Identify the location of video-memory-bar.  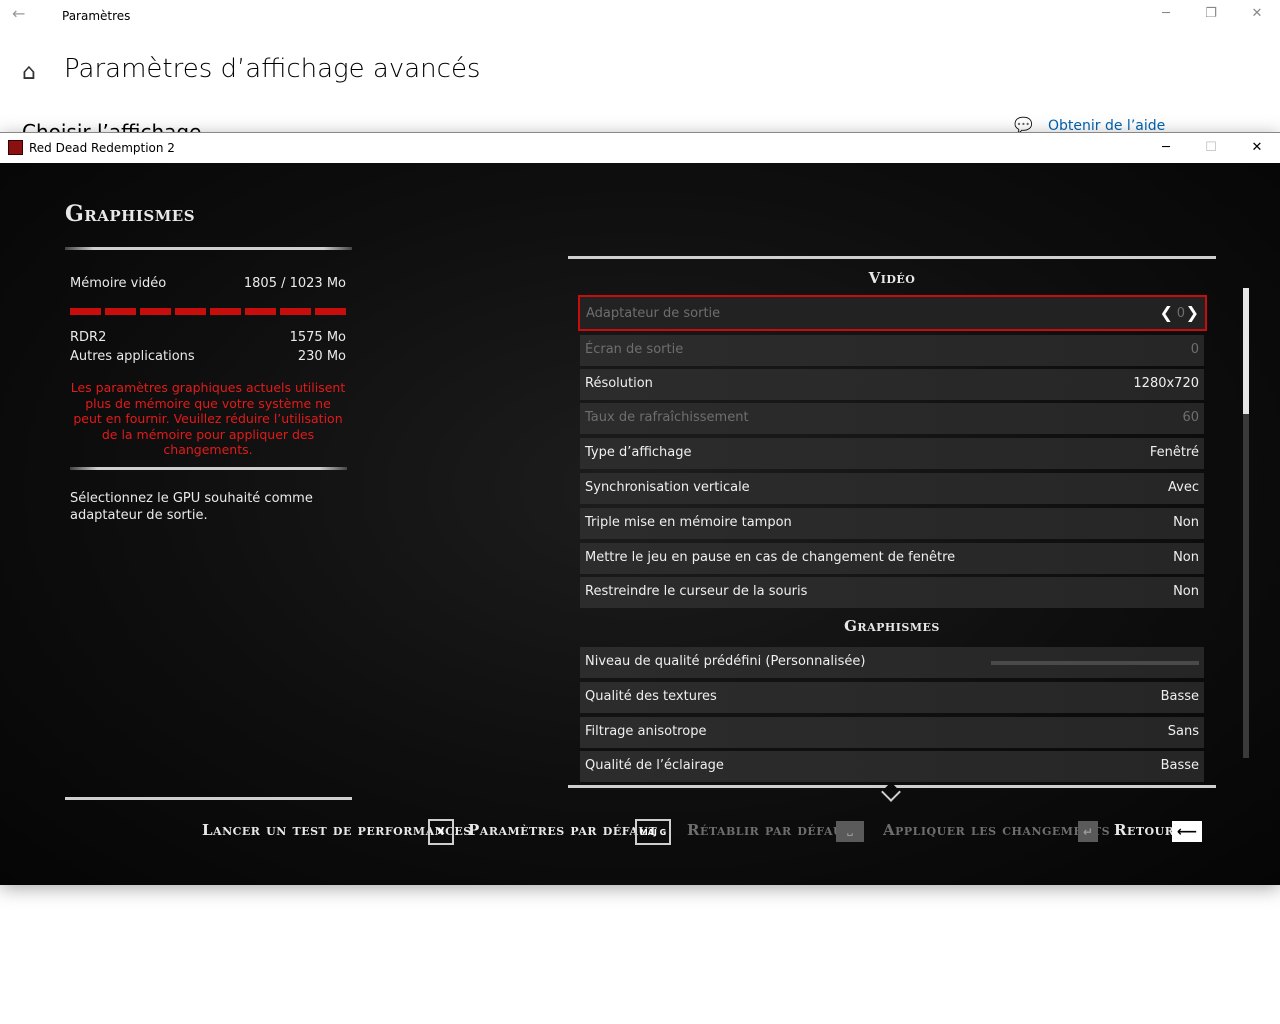
(208, 311).